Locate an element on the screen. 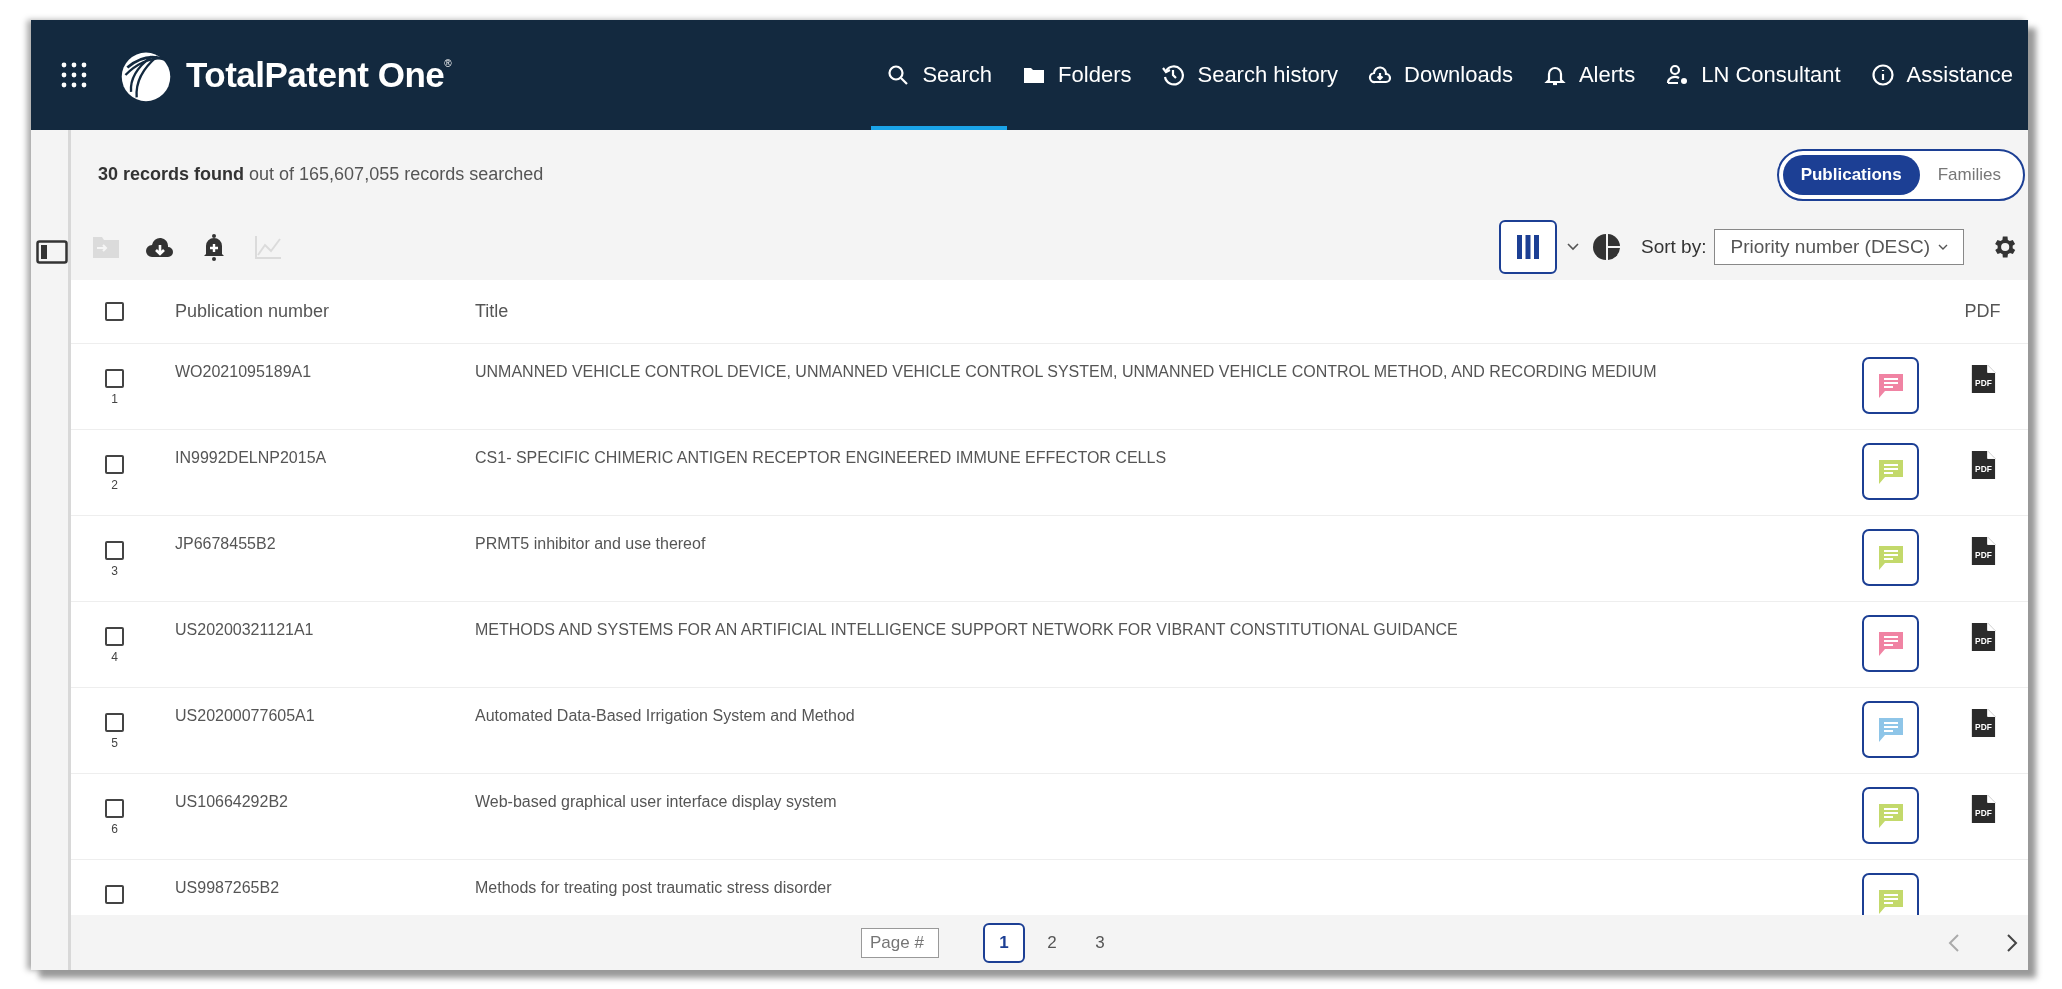 The height and width of the screenshot is (989, 2062). select-all-checkbox is located at coordinates (114, 311).